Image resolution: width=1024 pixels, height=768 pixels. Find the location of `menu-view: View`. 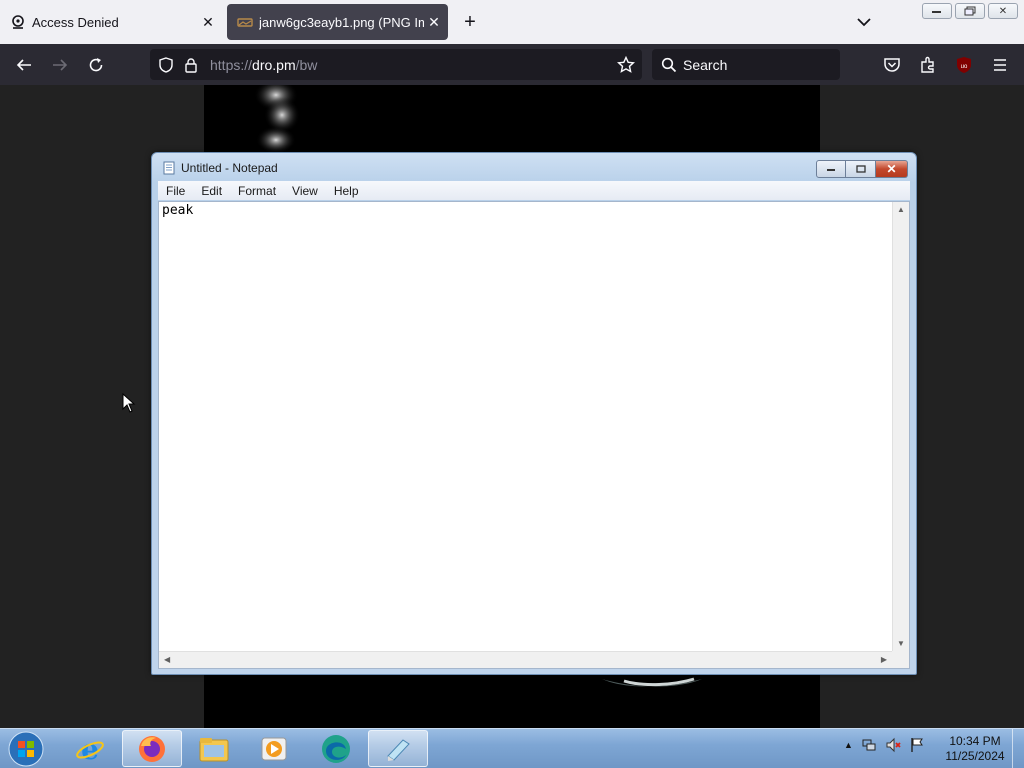

menu-view: View is located at coordinates (305, 191).